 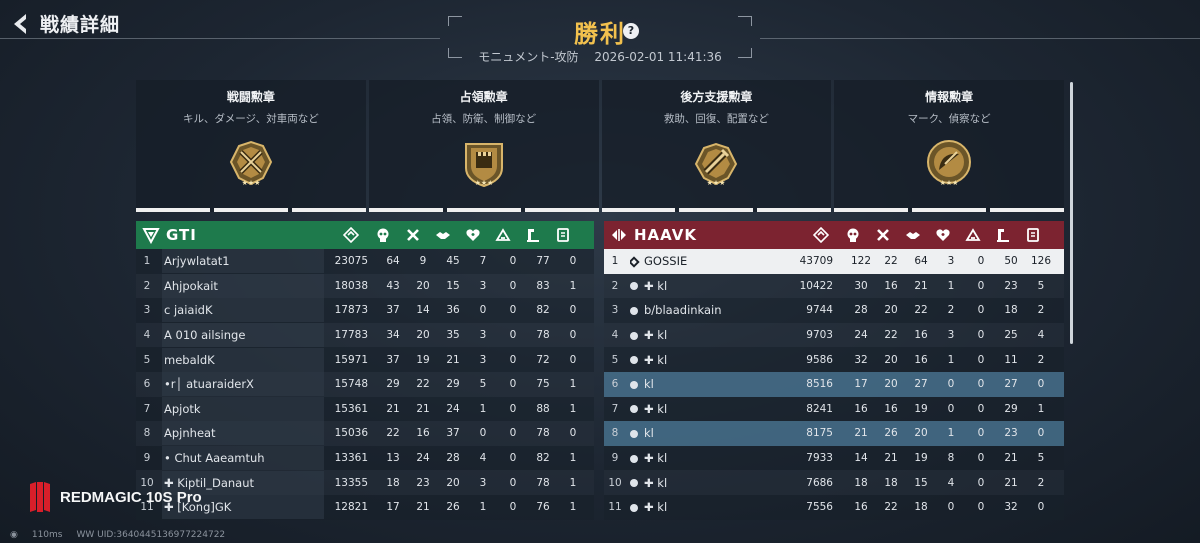 I want to click on player-row: 3 ​b/​blaadinkain 9744 28 20 22 2 0 18 2, so click(x=834, y=310).